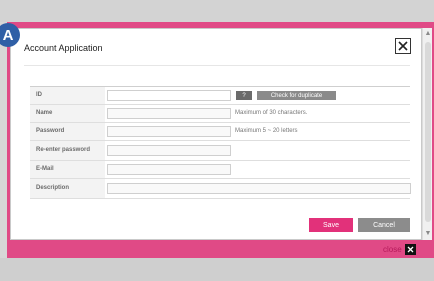 This screenshot has width=434, height=281. I want to click on background-bottom, so click(217, 269).